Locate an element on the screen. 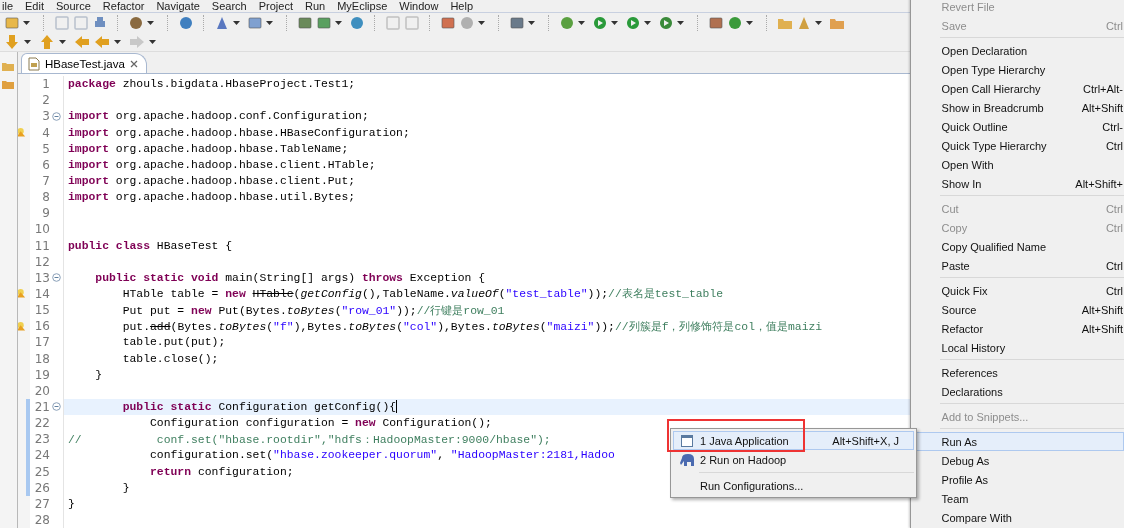 Image resolution: width=1124 pixels, height=528 pixels. code-line: public class HBaseTest { is located at coordinates (150, 245).